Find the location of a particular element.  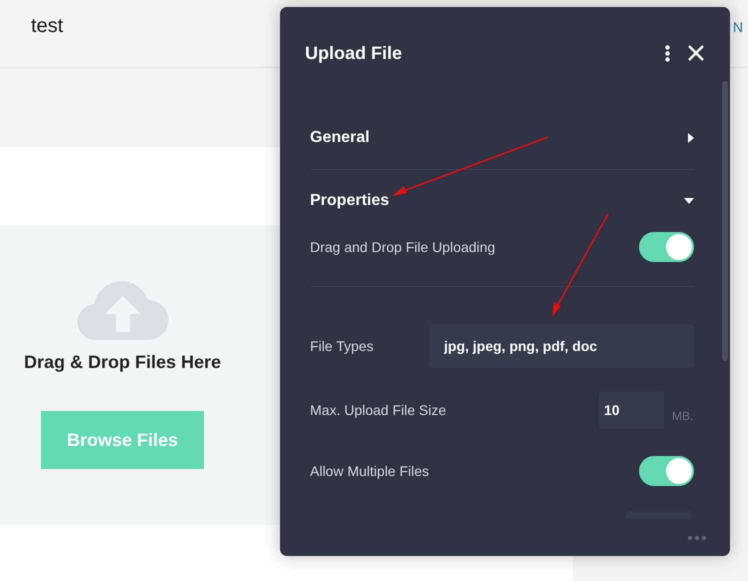

page-title: test is located at coordinates (47, 26).